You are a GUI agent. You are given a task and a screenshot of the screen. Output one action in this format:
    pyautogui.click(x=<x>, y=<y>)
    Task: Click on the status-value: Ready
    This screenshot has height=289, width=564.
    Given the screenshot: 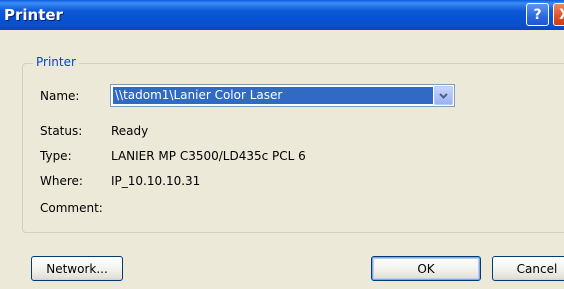 What is the action you would take?
    pyautogui.click(x=130, y=131)
    